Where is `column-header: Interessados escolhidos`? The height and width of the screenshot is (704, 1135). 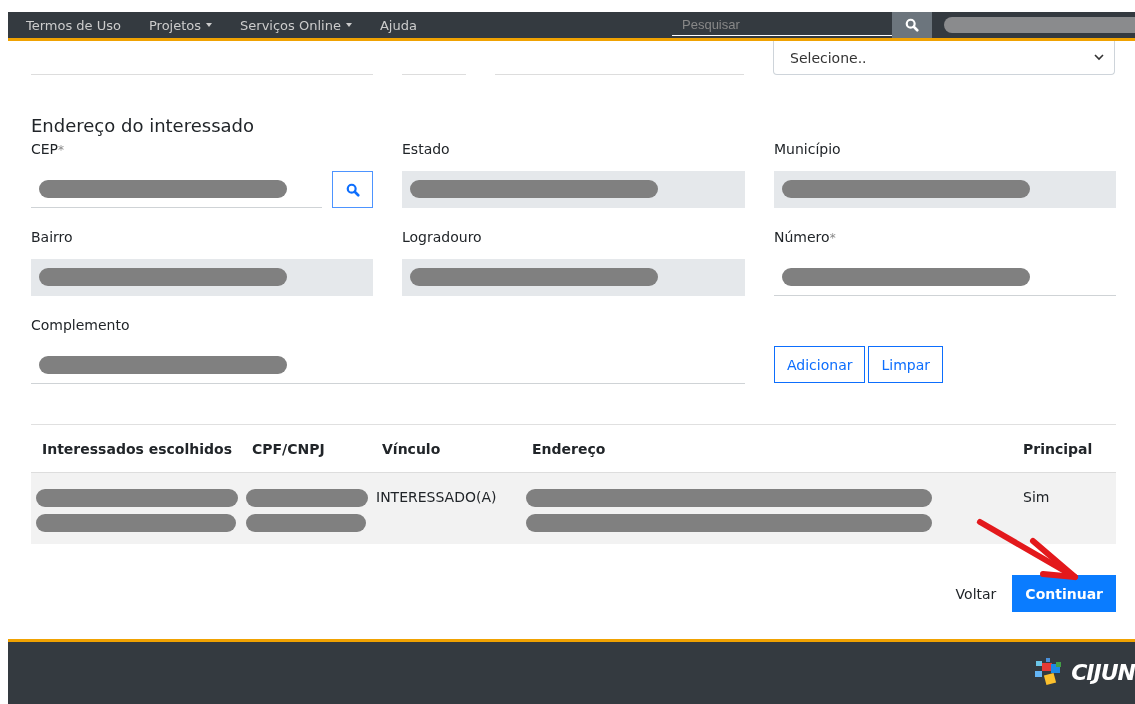 column-header: Interessados escolhidos is located at coordinates (137, 448).